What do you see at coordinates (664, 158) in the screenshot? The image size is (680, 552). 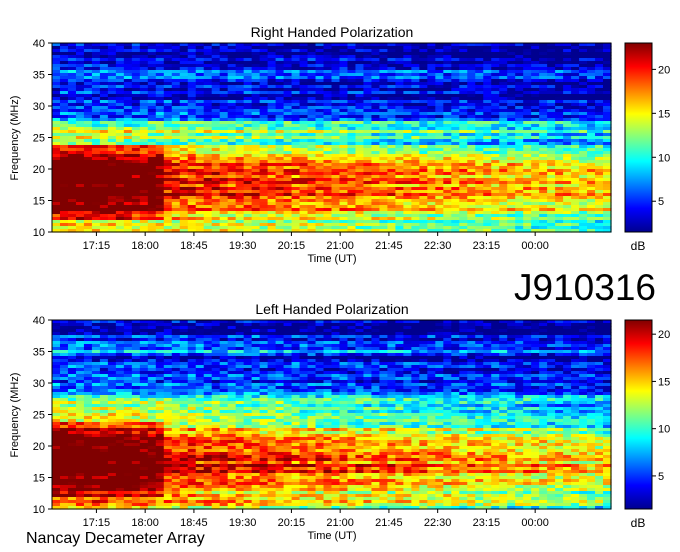 I see `colorbar-tick-label: 10` at bounding box center [664, 158].